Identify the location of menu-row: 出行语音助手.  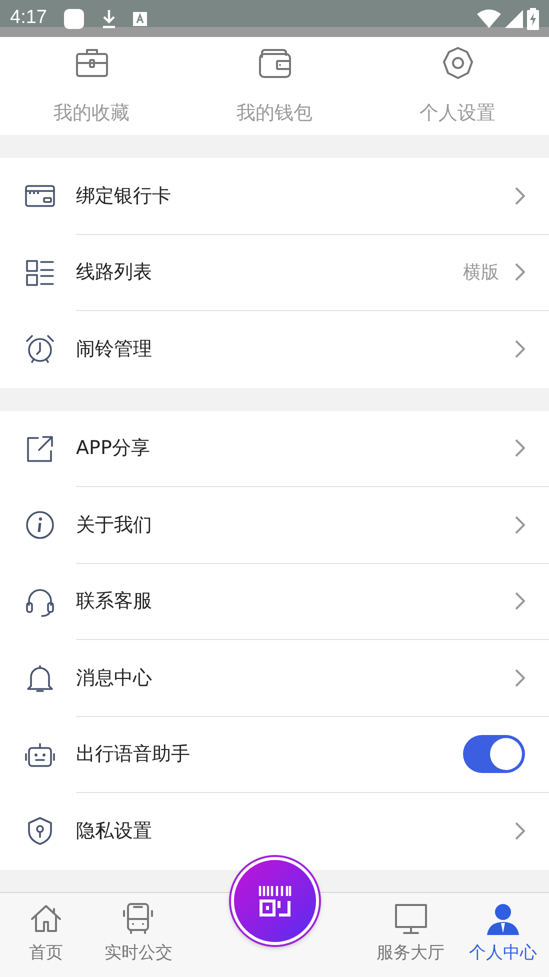
(274, 754).